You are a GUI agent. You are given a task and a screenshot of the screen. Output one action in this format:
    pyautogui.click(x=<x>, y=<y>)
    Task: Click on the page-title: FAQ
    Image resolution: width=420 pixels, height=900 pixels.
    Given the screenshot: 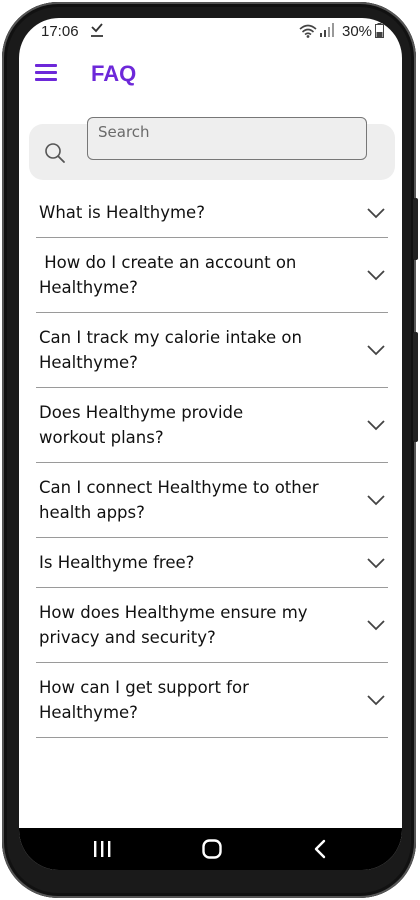 What is the action you would take?
    pyautogui.click(x=114, y=73)
    